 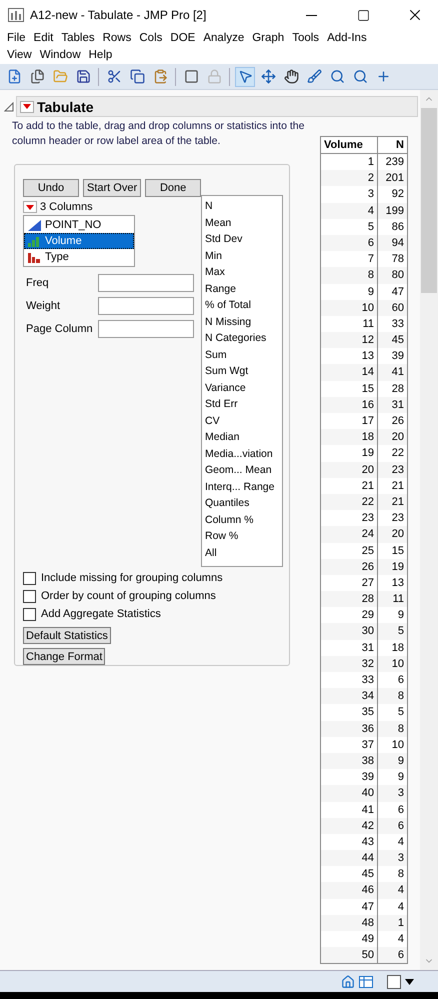 I want to click on statistic-item: N Missing, so click(x=243, y=322).